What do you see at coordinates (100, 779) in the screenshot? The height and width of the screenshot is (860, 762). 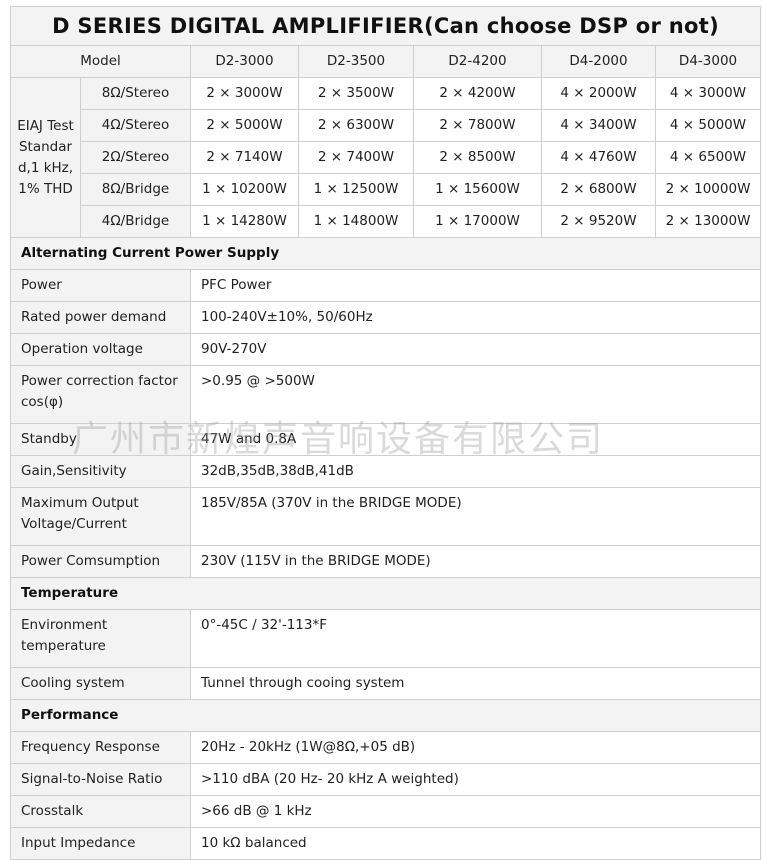 I see `spec-label: Signal-to-Noise Ratio` at bounding box center [100, 779].